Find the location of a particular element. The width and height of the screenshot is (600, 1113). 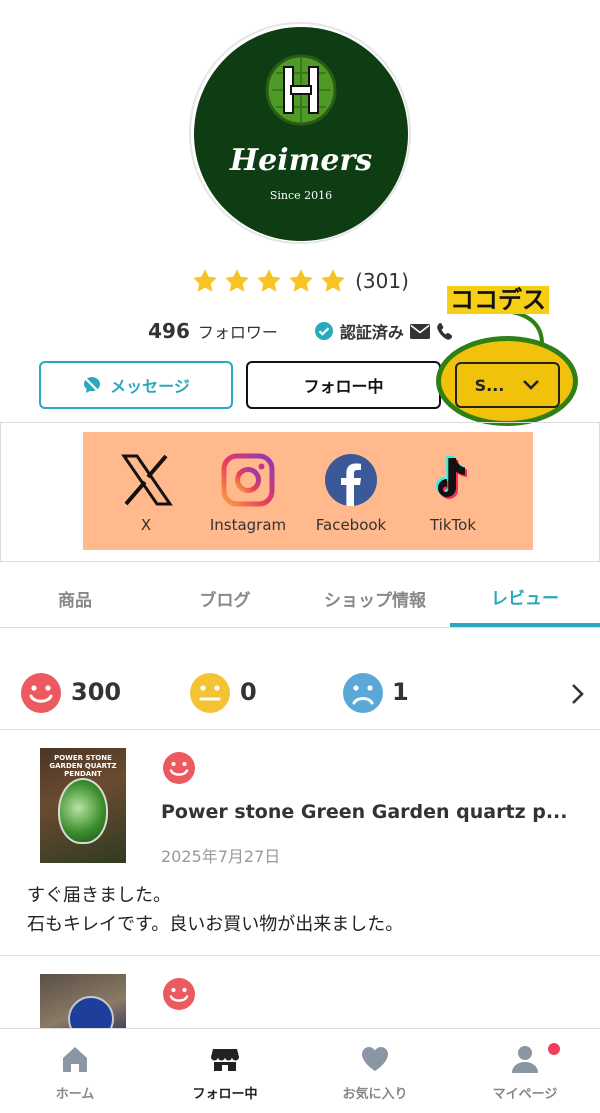

shop-logo-image: Heimers Since 2016 is located at coordinates (301, 134).